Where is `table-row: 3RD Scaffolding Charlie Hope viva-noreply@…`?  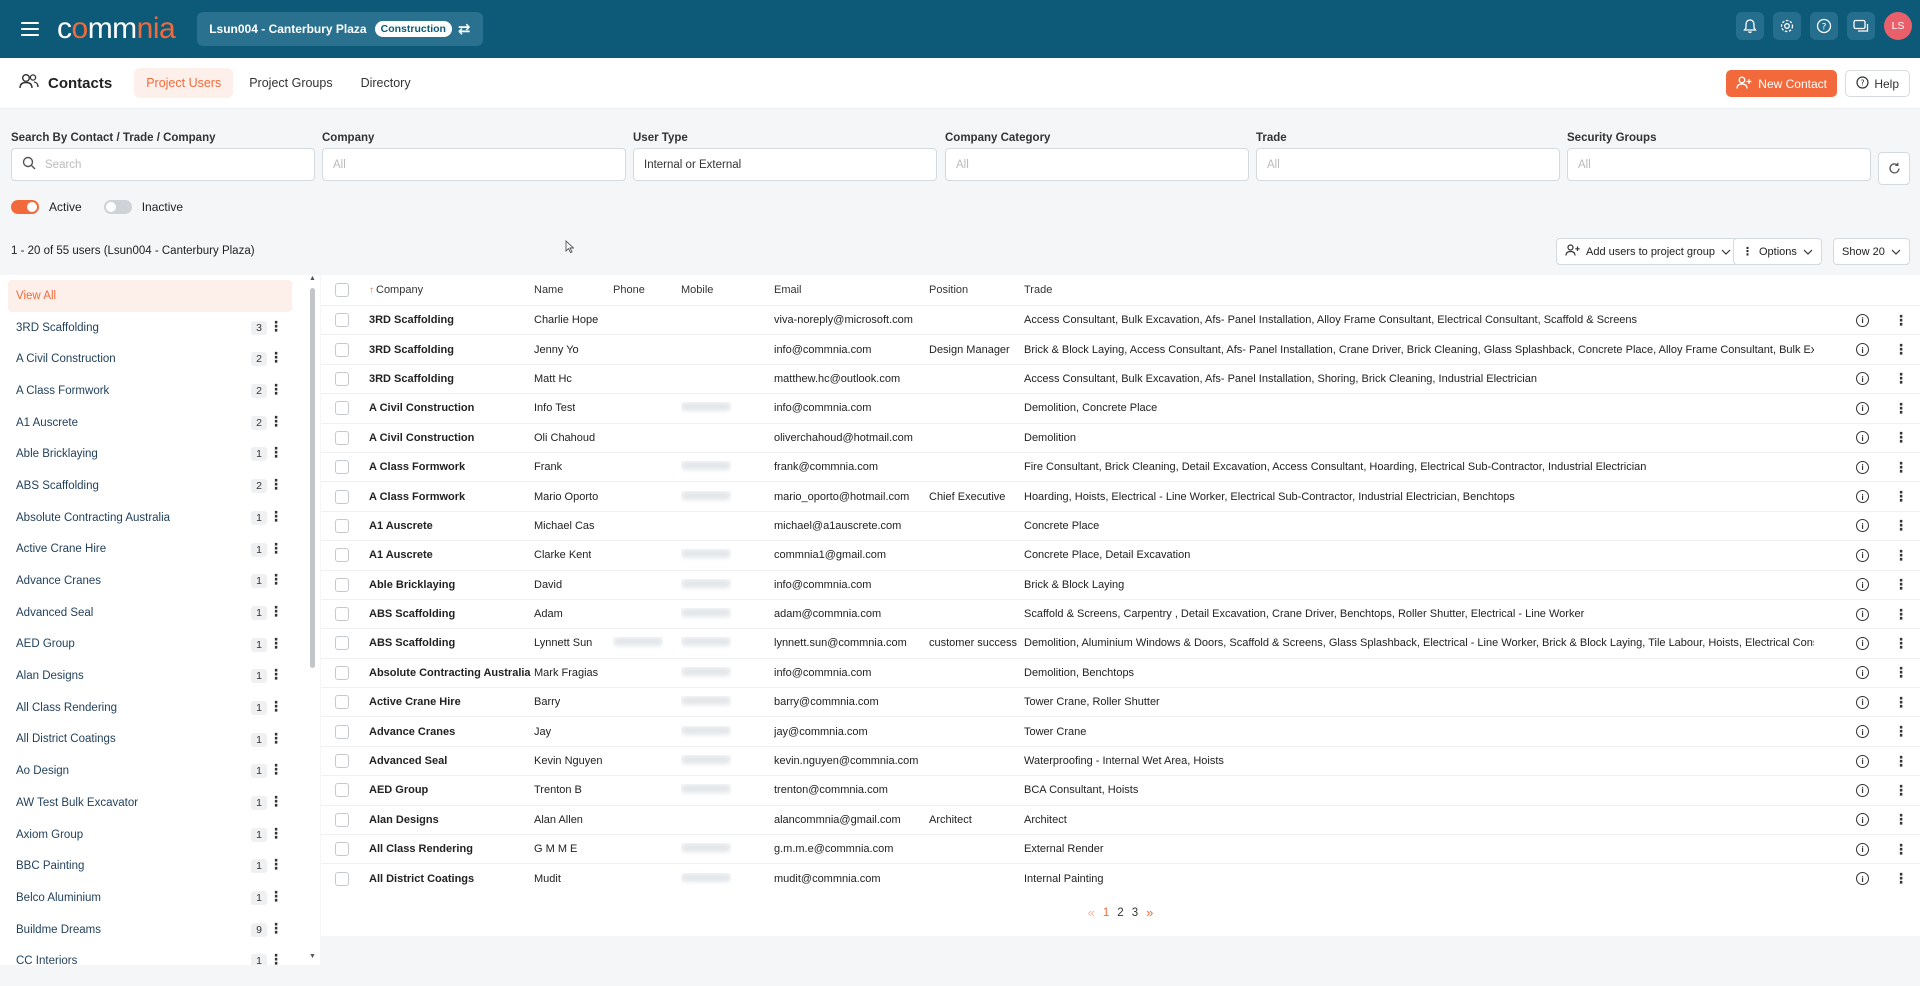 table-row: 3RD Scaffolding Charlie Hope viva-noreply@… is located at coordinates (1120, 319).